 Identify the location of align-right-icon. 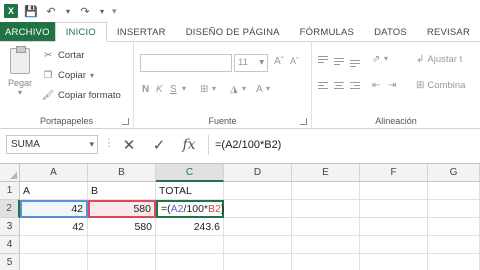
(356, 87).